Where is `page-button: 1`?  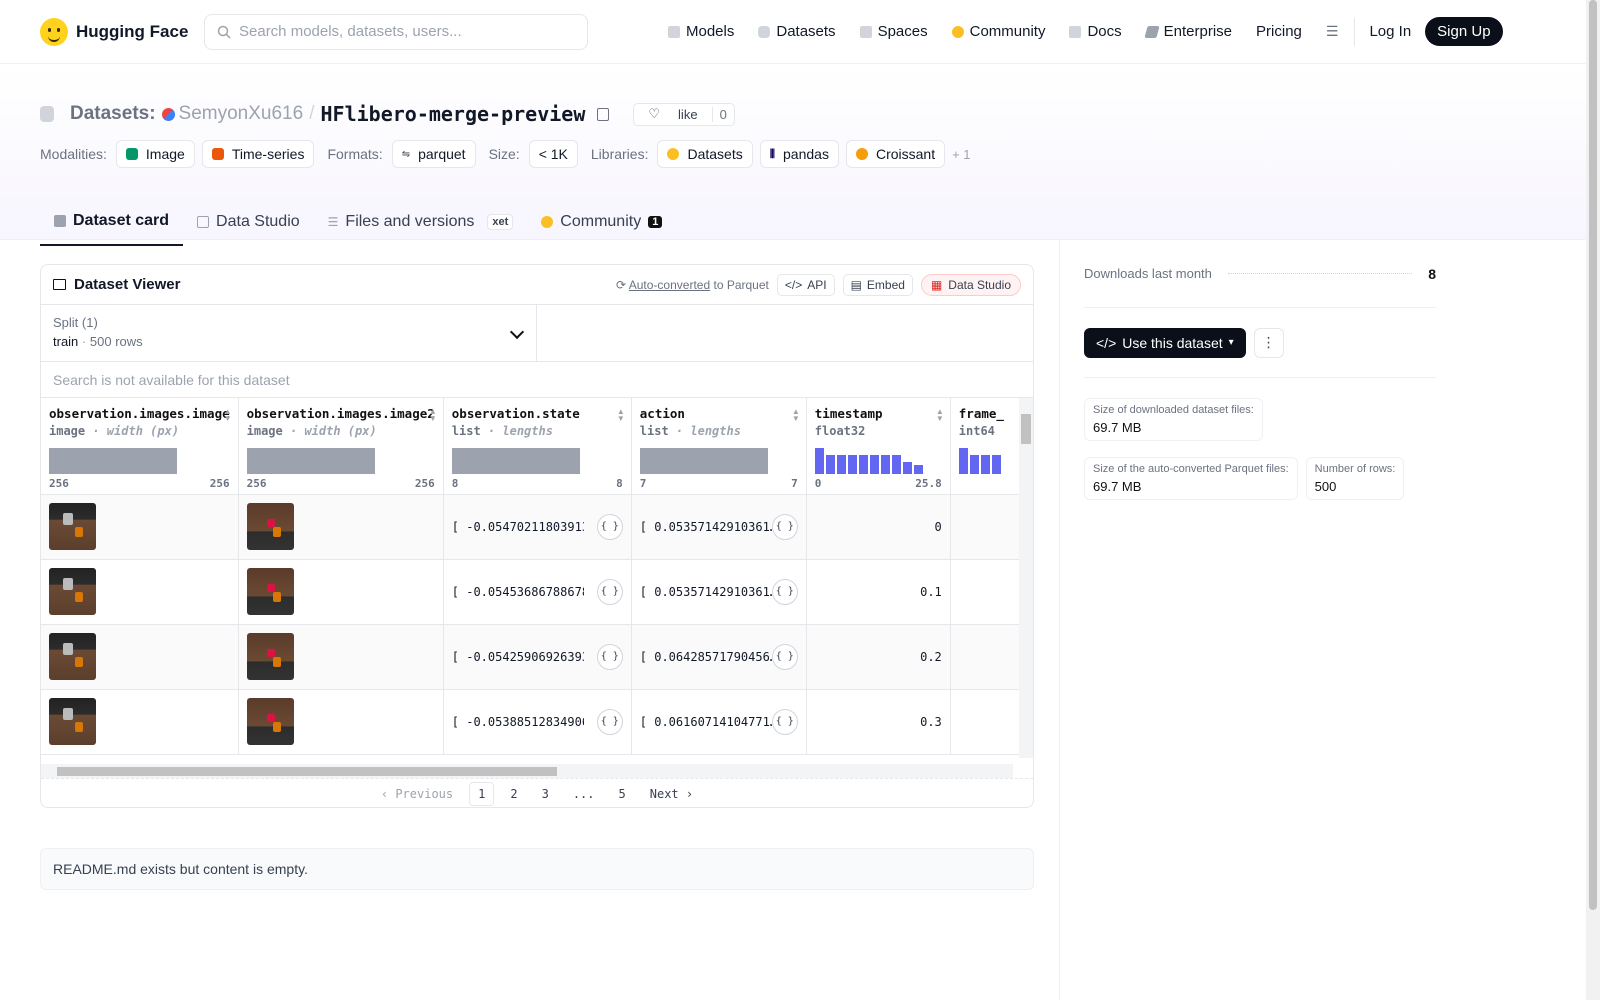
page-button: 1 is located at coordinates (482, 793).